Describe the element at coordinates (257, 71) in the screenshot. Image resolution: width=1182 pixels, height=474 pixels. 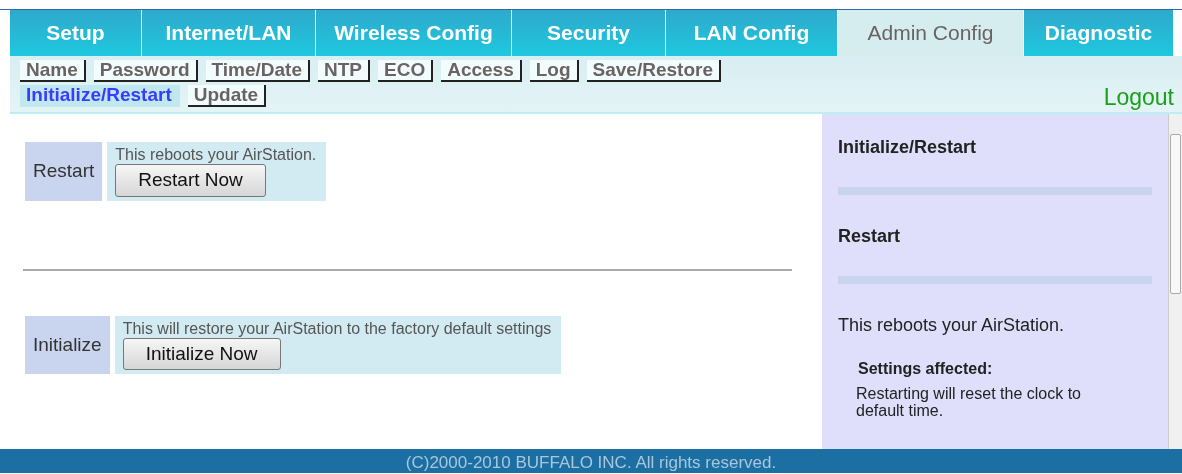
I see `sub-tab: Time/Date` at that location.